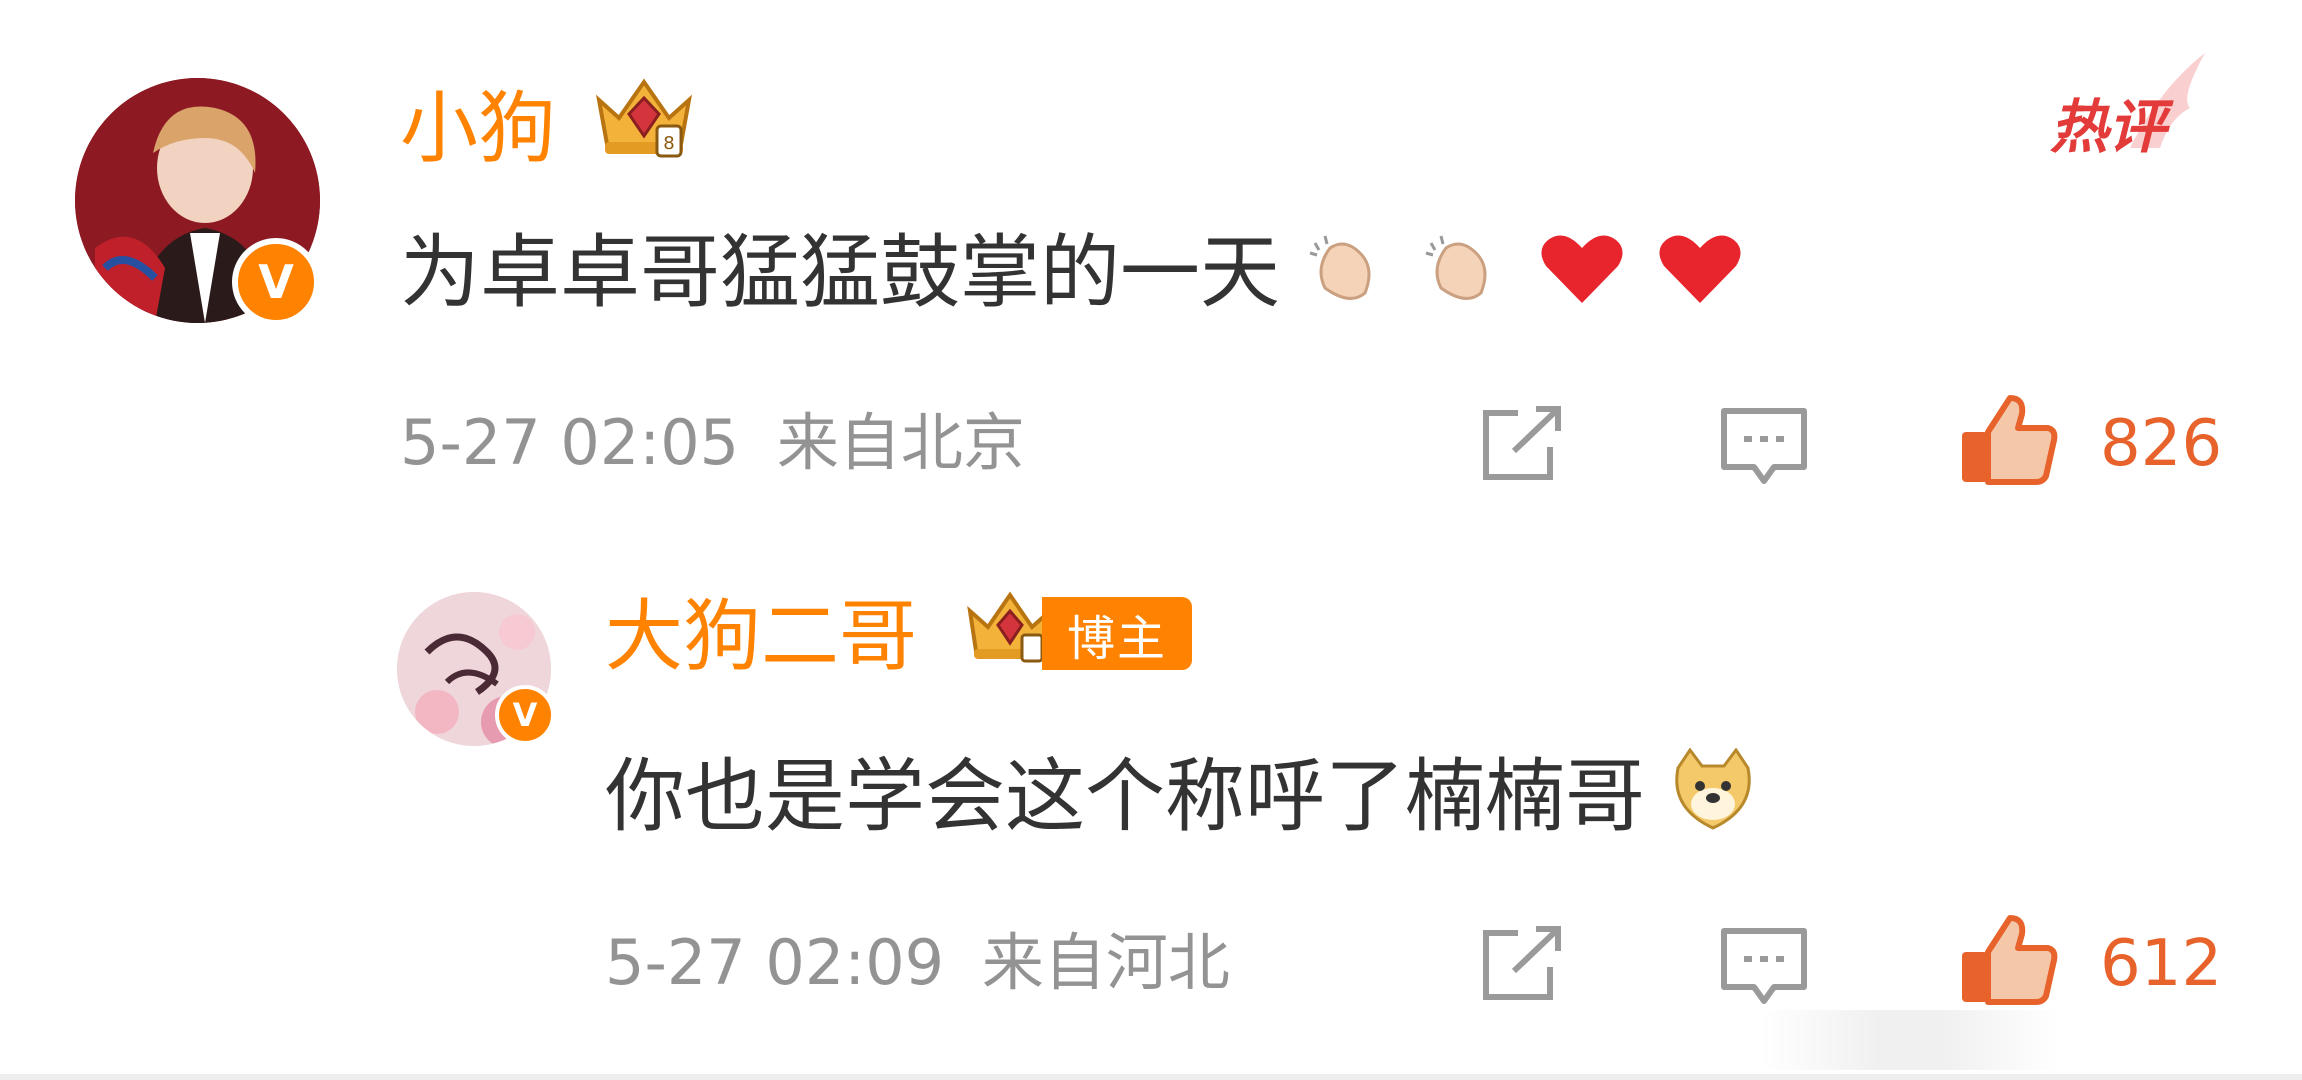 Image resolution: width=2302 pixels, height=1080 pixels. What do you see at coordinates (900, 442) in the screenshot?
I see `comment-location: 来自北京` at bounding box center [900, 442].